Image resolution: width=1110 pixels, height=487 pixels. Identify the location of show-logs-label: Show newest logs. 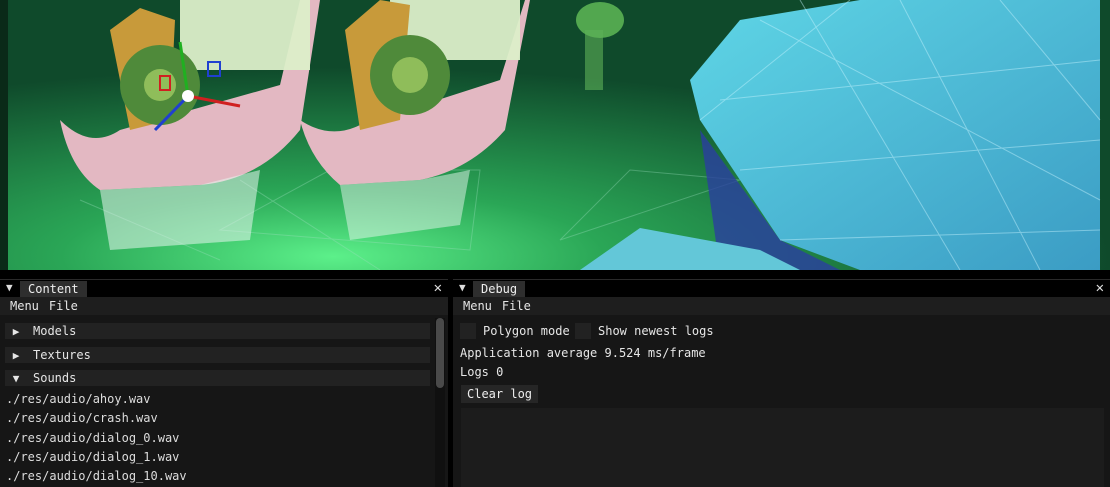
(656, 331).